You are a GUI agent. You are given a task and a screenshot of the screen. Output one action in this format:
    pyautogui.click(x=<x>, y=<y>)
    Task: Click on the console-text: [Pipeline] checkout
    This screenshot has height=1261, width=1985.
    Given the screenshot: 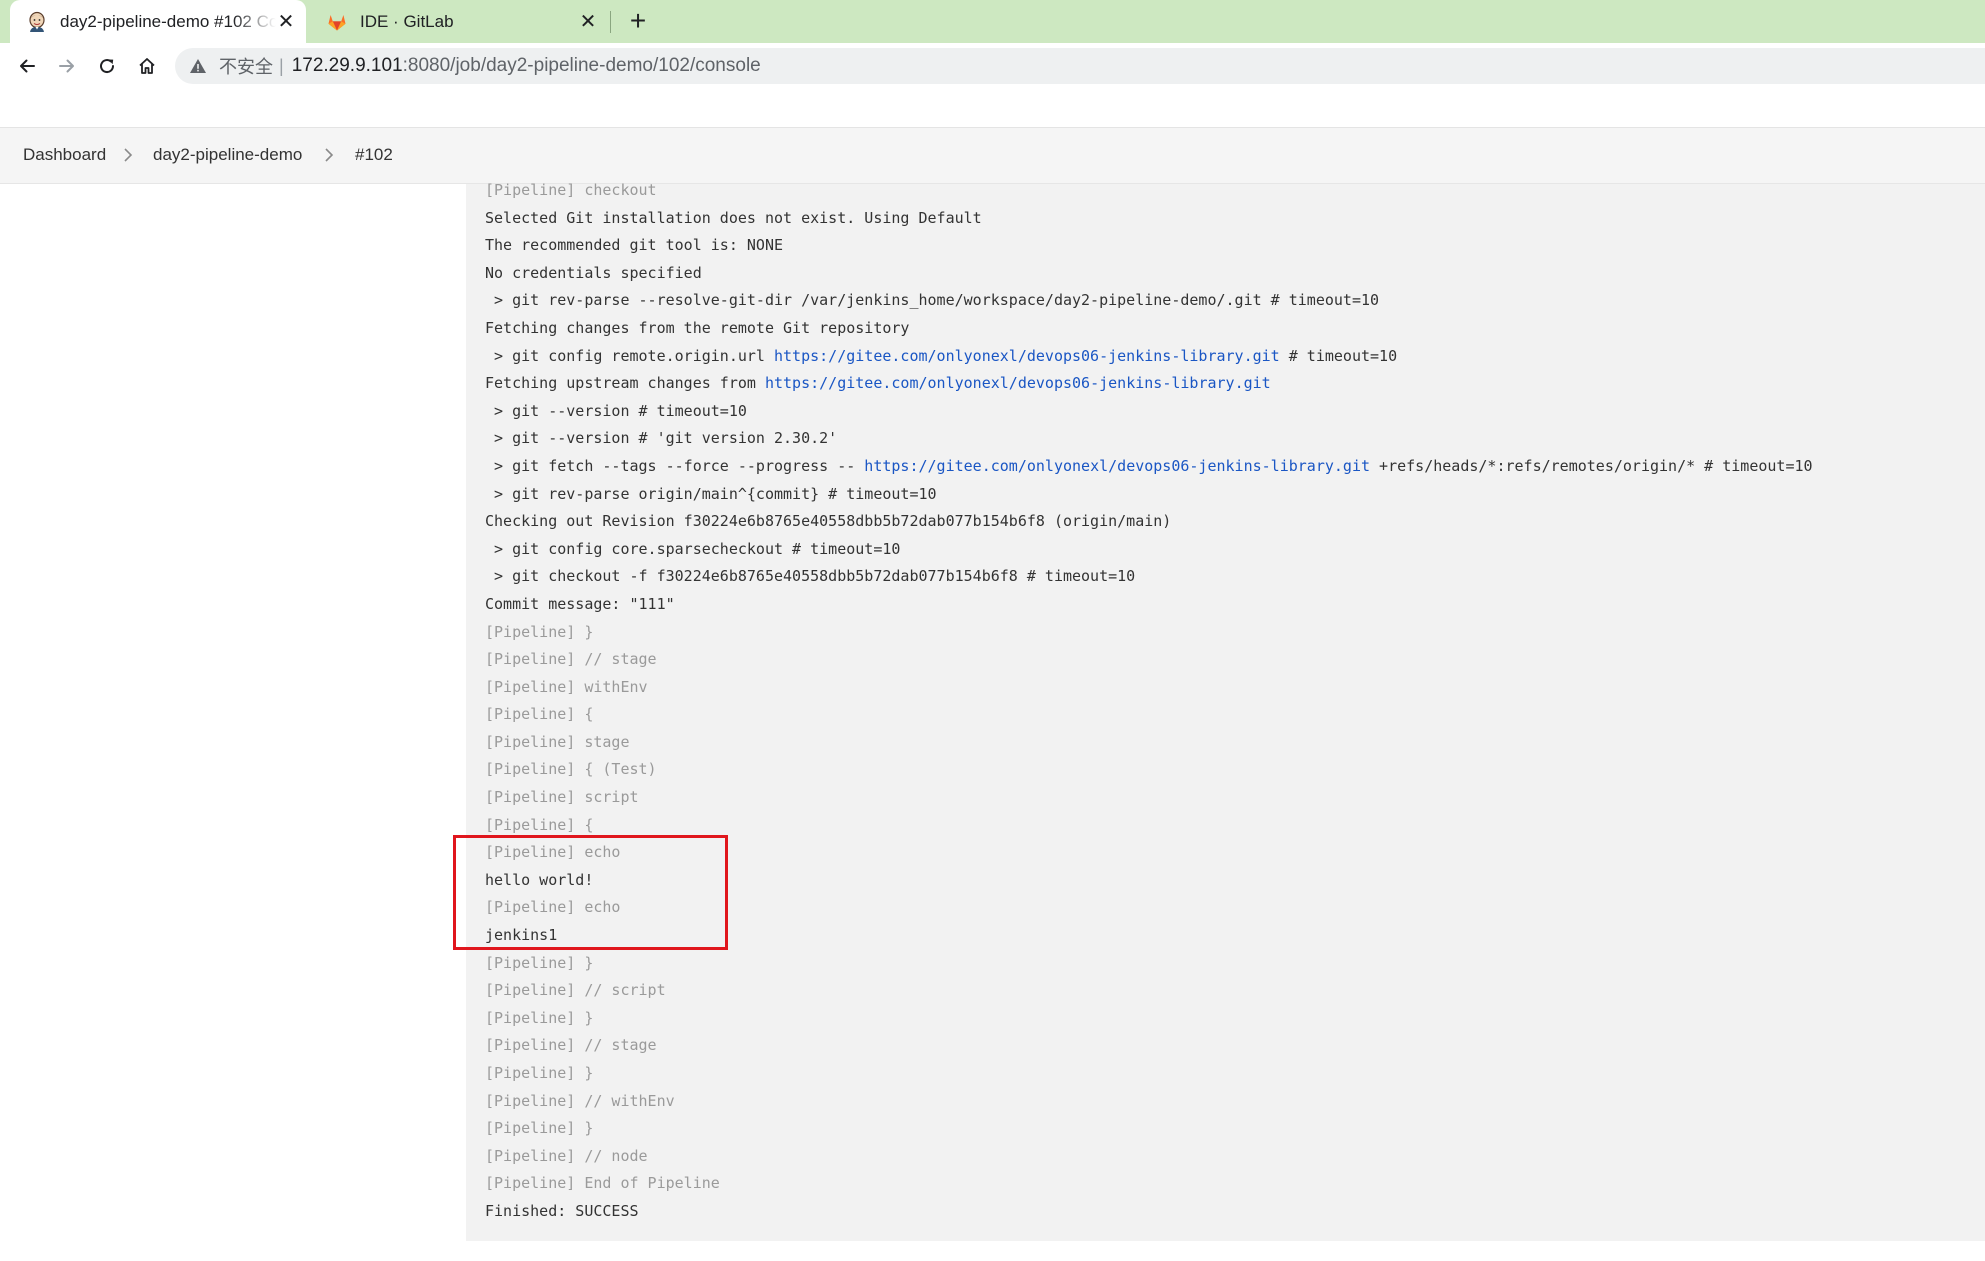 What is the action you would take?
    pyautogui.click(x=571, y=190)
    